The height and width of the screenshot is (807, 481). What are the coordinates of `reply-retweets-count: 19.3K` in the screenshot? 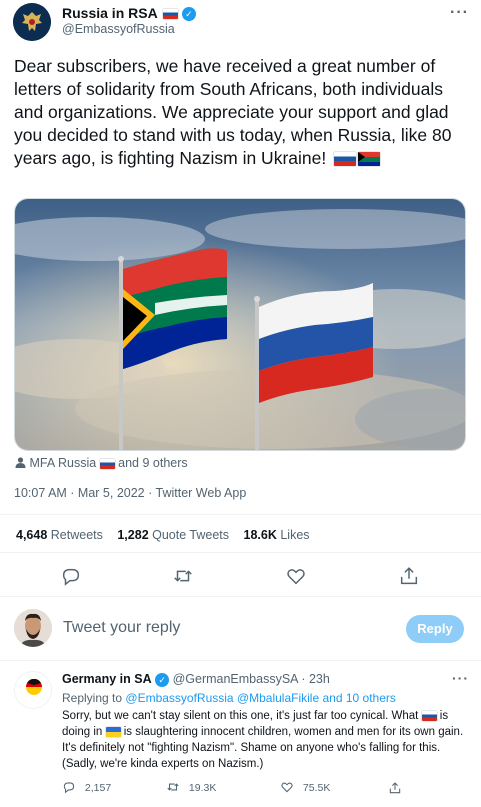 It's located at (202, 788).